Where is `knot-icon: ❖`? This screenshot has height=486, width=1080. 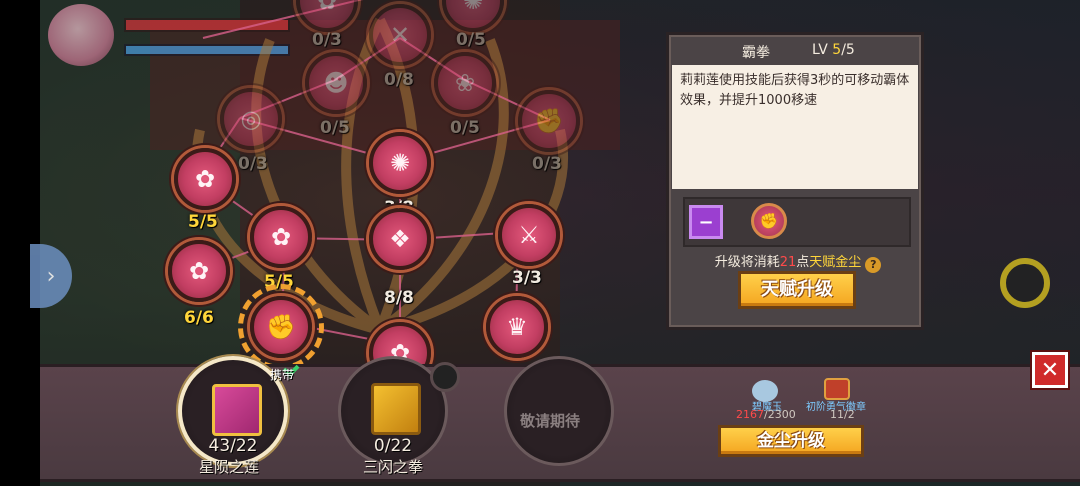
knot-icon: ❖ is located at coordinates (400, 239).